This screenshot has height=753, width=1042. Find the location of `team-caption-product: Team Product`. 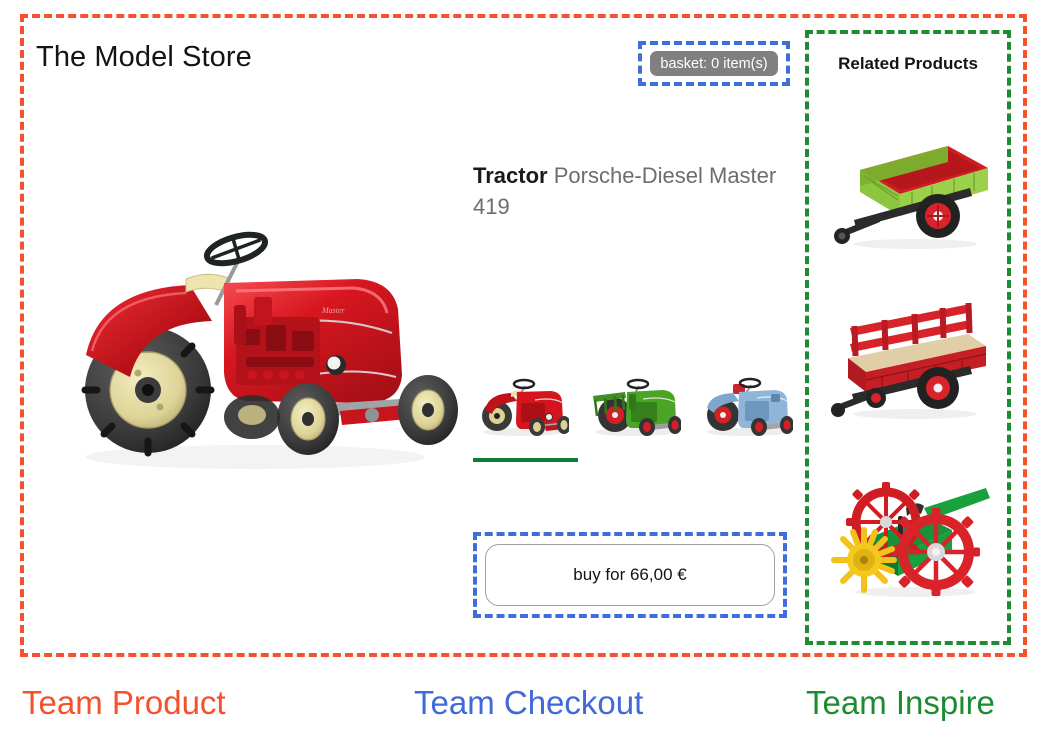

team-caption-product: Team Product is located at coordinates (124, 702).